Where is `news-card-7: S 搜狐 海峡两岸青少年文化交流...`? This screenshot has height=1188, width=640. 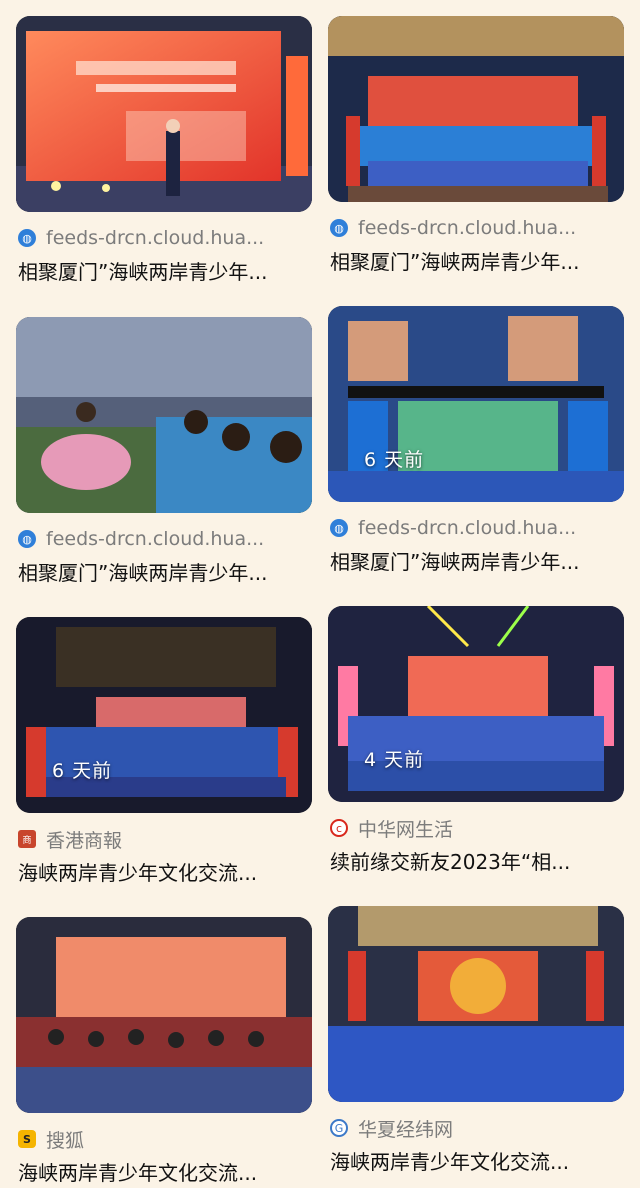
news-card-7: S 搜狐 海峡两岸青少年文化交流... is located at coordinates (164, 1051).